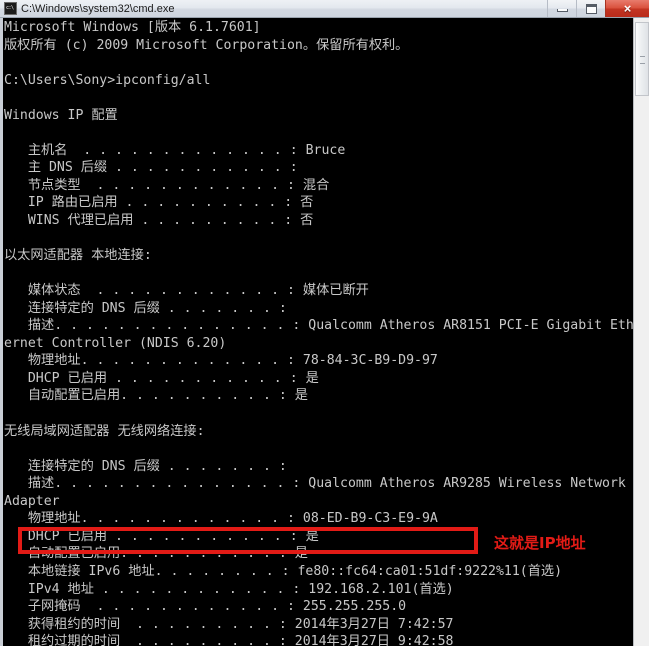 The image size is (649, 646). What do you see at coordinates (273, 8) in the screenshot?
I see `title-bar-left: C:\Windows\system32\cmd.exe` at bounding box center [273, 8].